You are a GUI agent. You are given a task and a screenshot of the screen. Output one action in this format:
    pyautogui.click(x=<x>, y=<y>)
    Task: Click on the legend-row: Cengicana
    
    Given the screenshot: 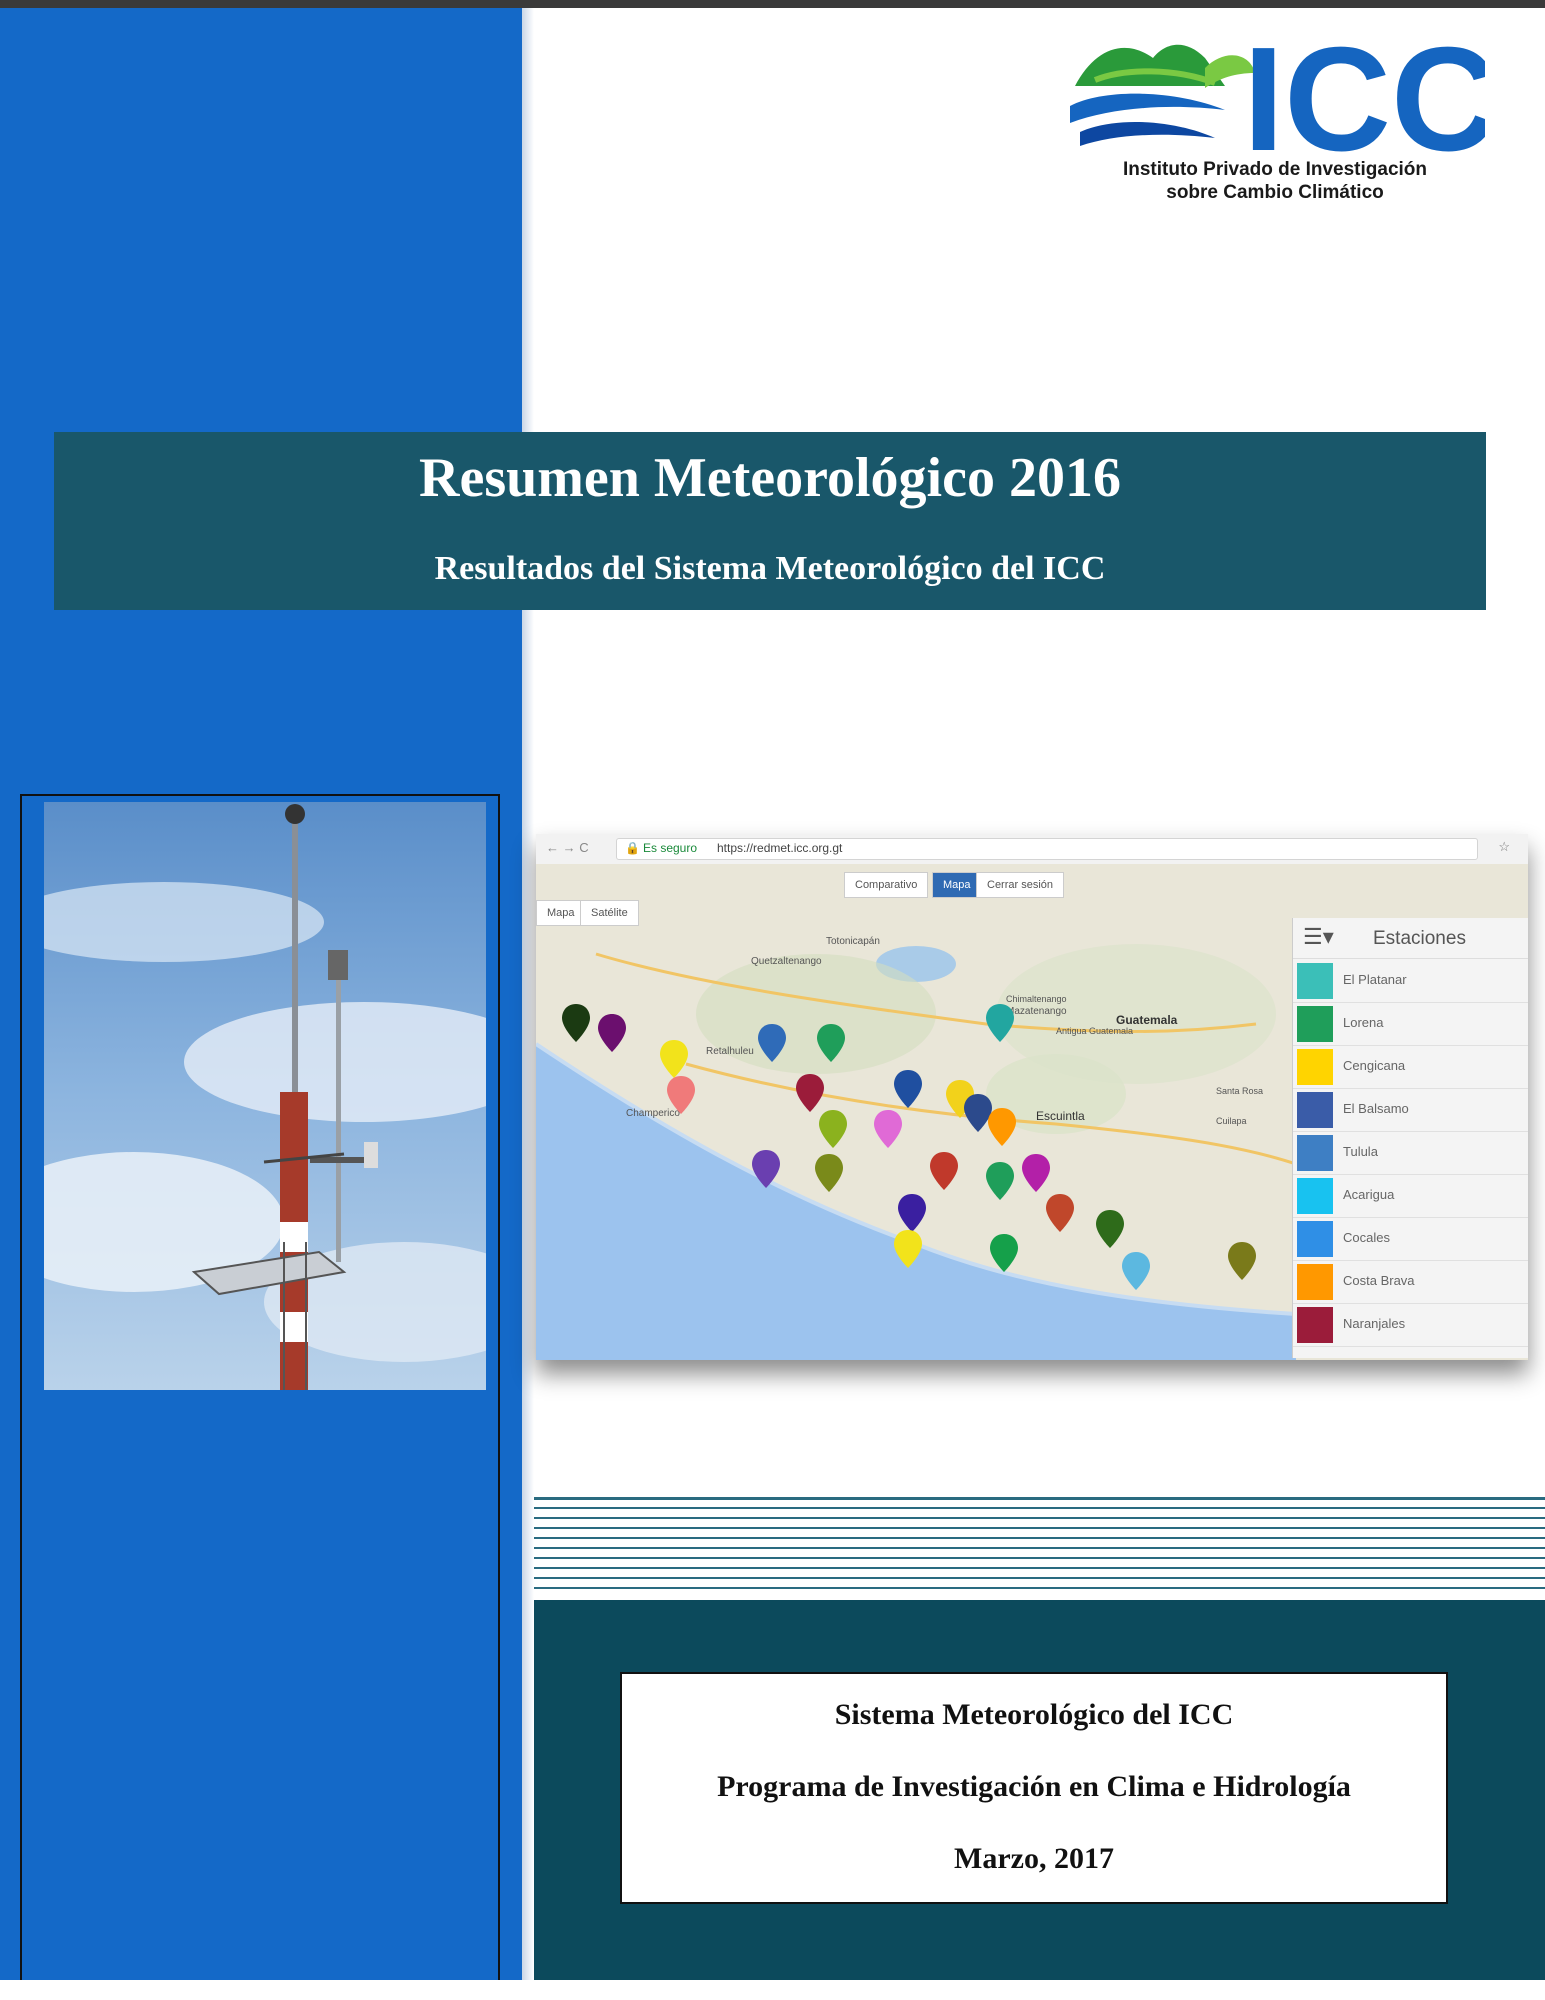 What is the action you would take?
    pyautogui.click(x=1410, y=1067)
    